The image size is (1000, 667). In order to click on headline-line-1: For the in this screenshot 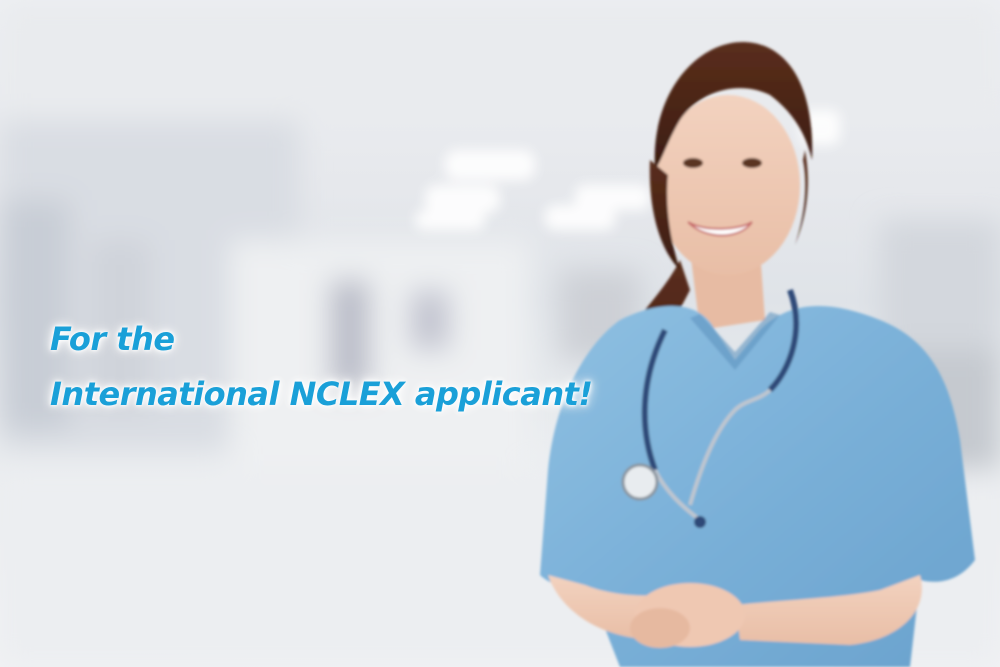, I will do `click(112, 339)`.